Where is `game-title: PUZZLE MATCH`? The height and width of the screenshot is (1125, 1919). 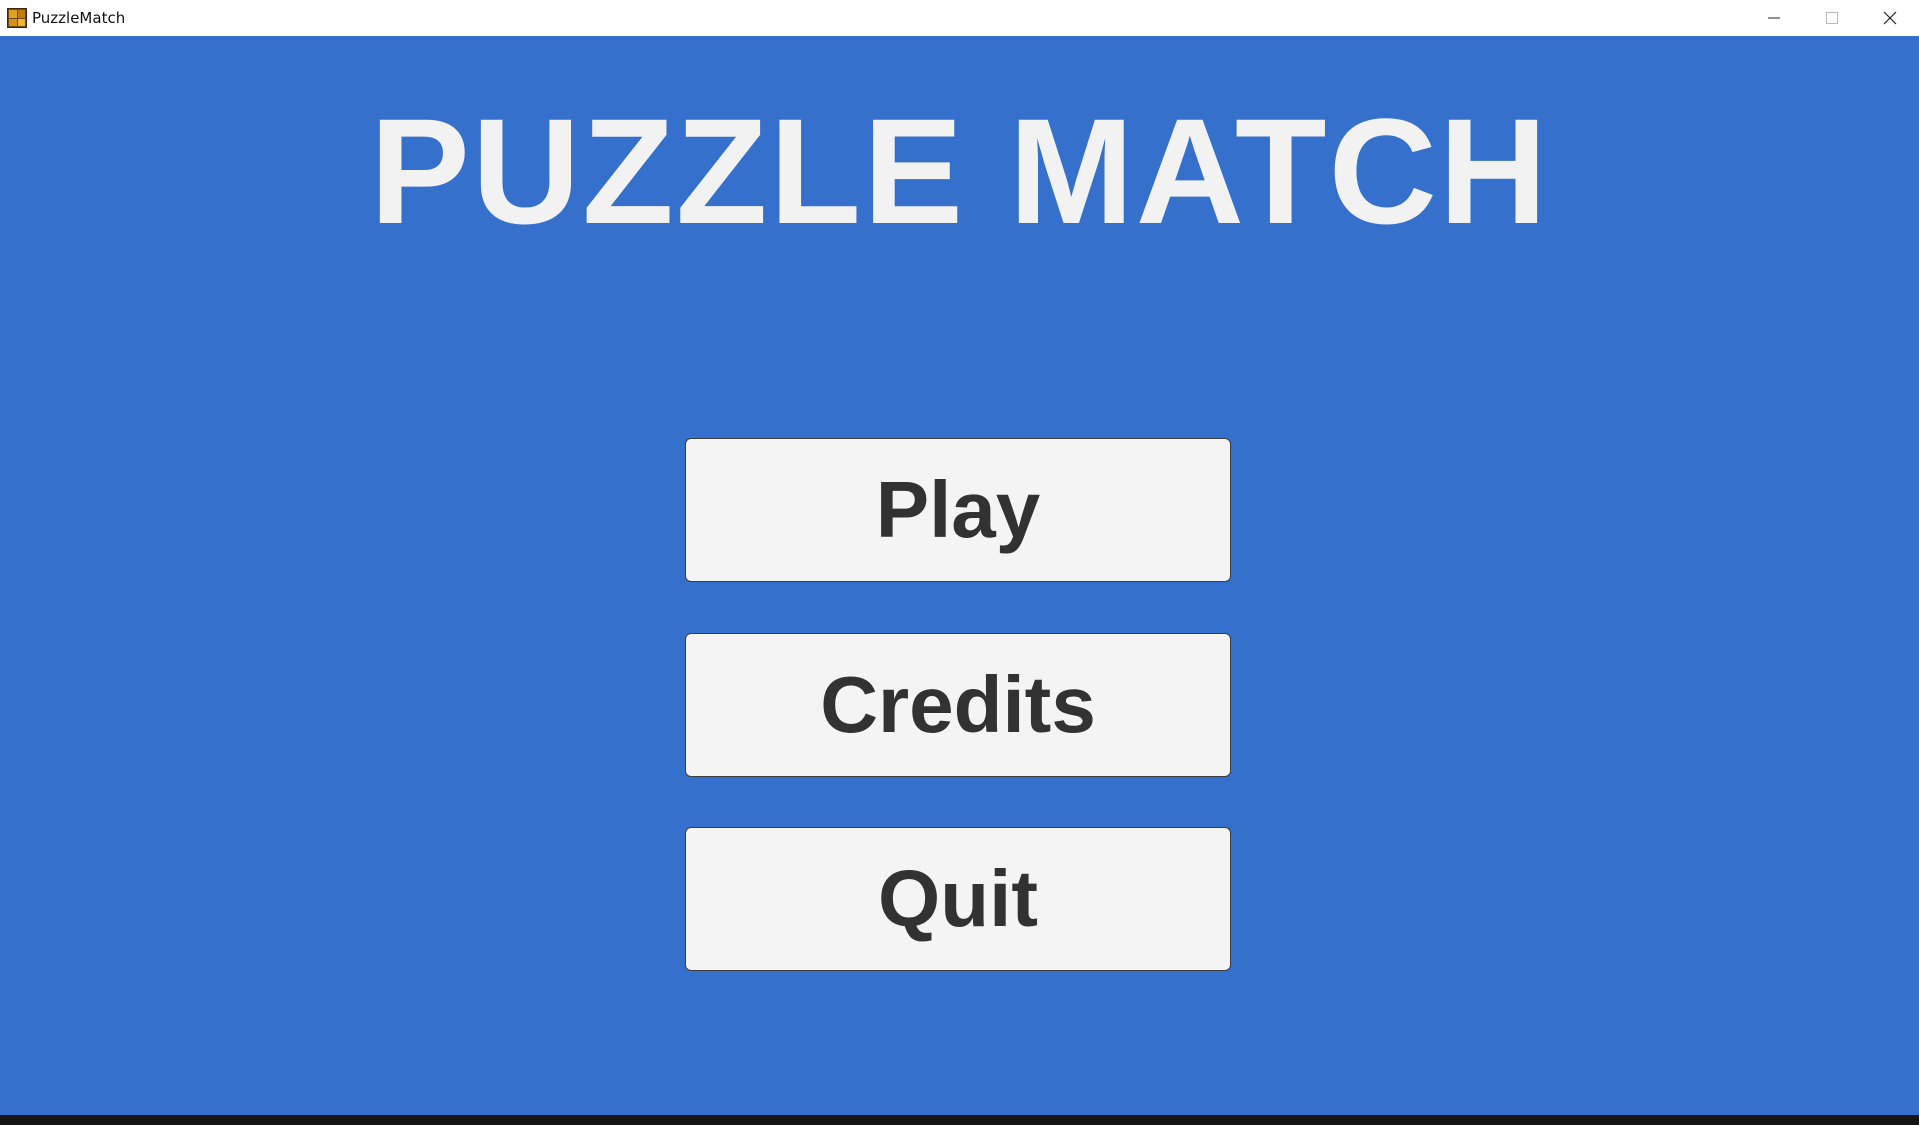 game-title: PUZZLE MATCH is located at coordinates (959, 171).